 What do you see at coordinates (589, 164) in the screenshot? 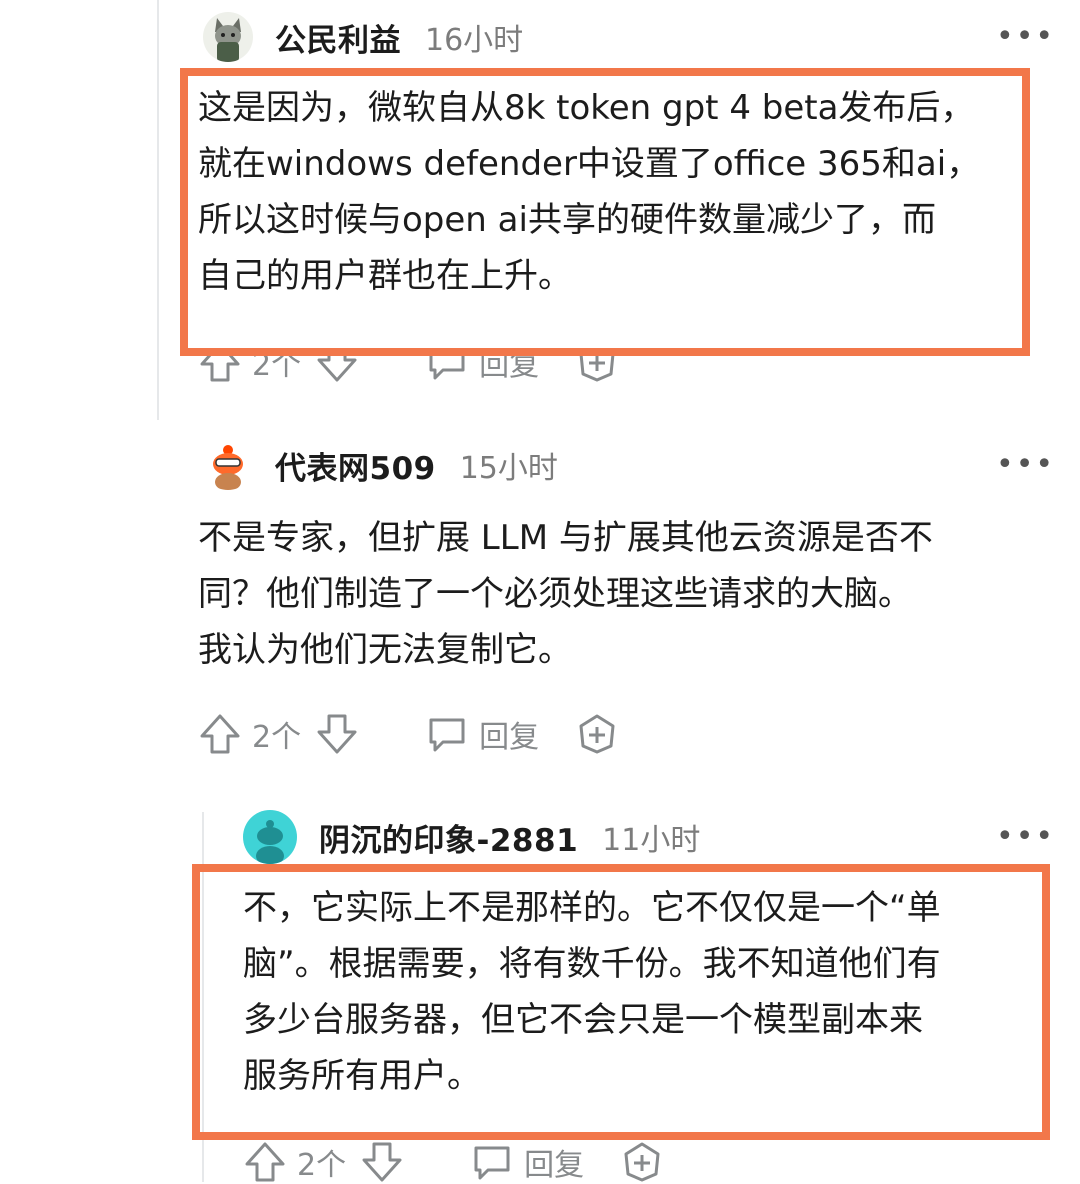
I see `comment-line: 就在windows defender中设置了office 365和ai，` at bounding box center [589, 164].